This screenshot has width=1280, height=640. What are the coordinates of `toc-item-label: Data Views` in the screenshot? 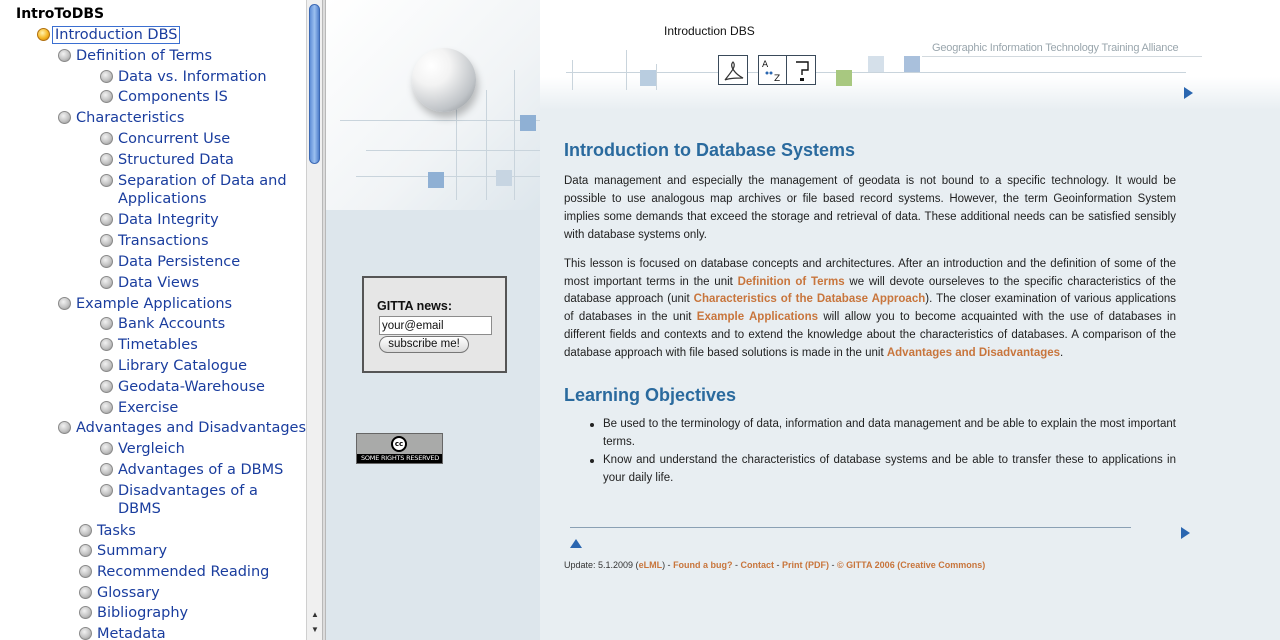 It's located at (159, 282).